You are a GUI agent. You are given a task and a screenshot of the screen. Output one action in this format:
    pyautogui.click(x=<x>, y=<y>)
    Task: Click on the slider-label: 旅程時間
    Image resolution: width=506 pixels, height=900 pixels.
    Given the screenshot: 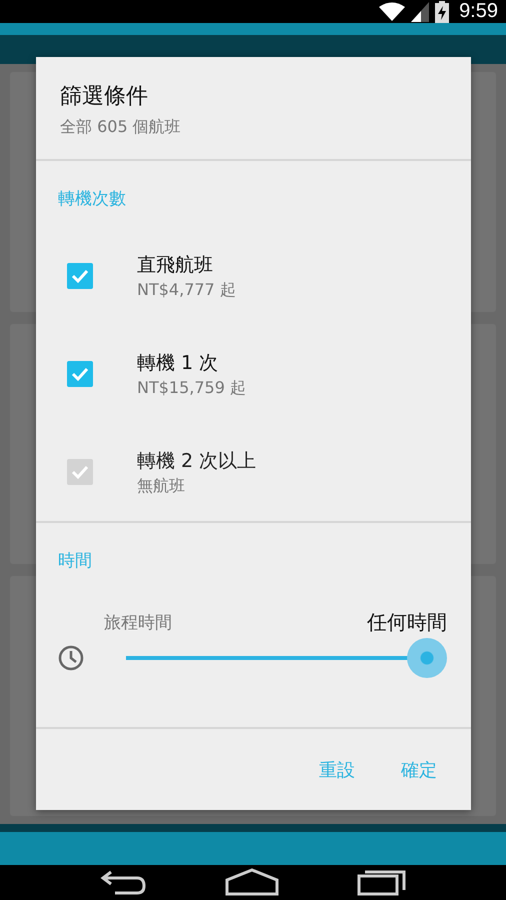 What is the action you would take?
    pyautogui.click(x=138, y=623)
    